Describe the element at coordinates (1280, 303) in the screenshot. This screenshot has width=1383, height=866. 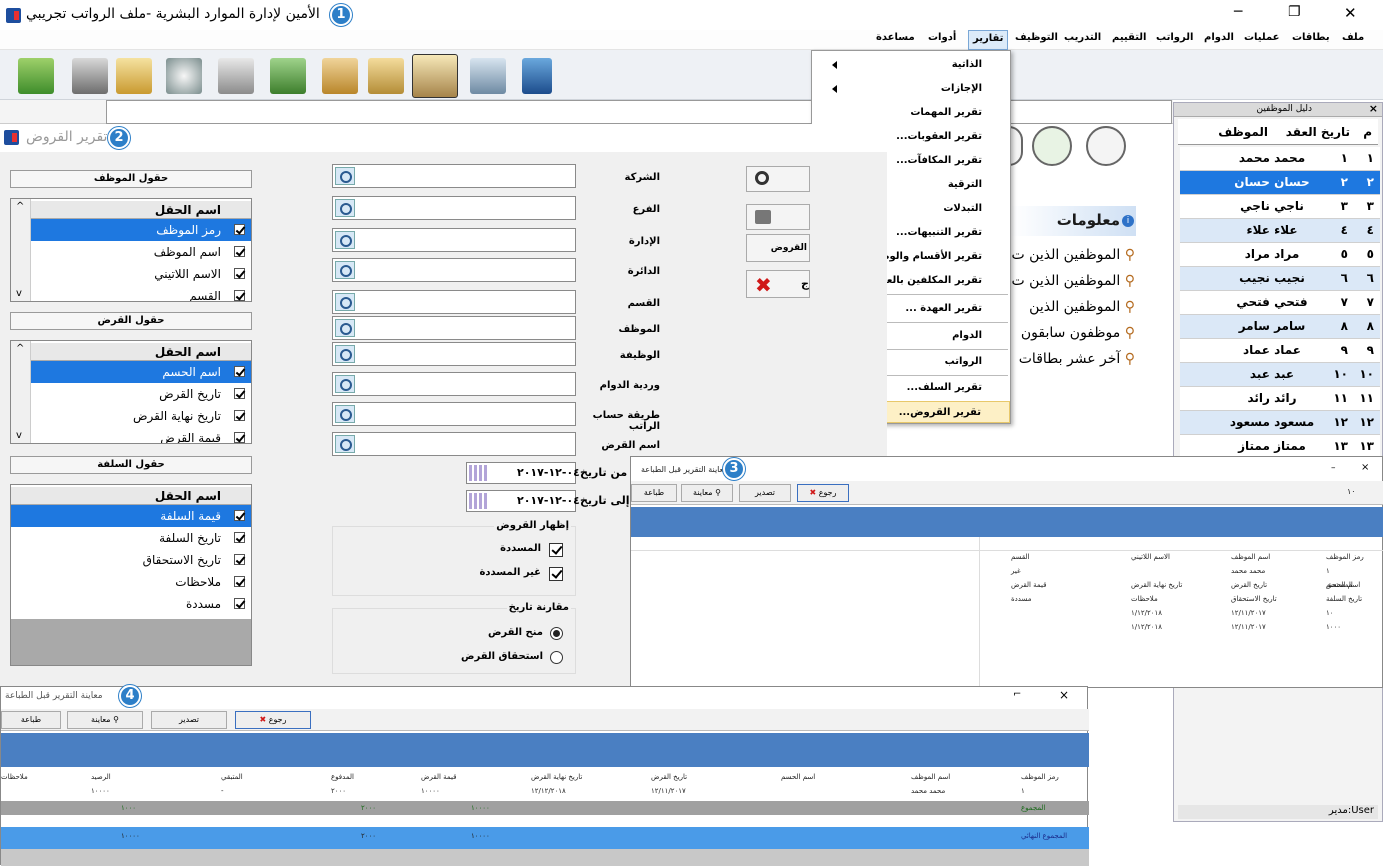
I see `table-row: ٧ ٧ فتحي فتحي` at that location.